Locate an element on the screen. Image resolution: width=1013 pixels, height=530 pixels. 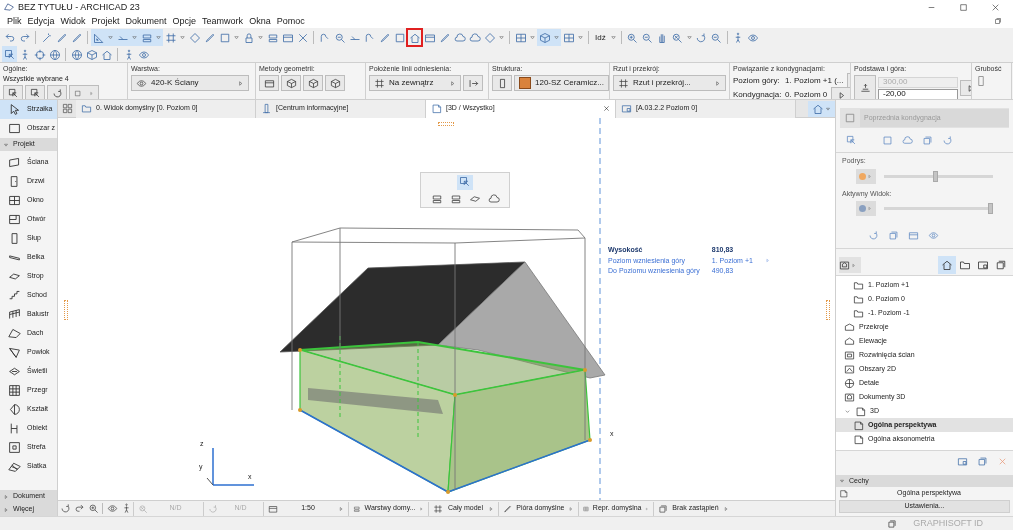
window-title: BEZ TYTUŁU - ARCHICAD 23 is located at coordinates (79, 7).